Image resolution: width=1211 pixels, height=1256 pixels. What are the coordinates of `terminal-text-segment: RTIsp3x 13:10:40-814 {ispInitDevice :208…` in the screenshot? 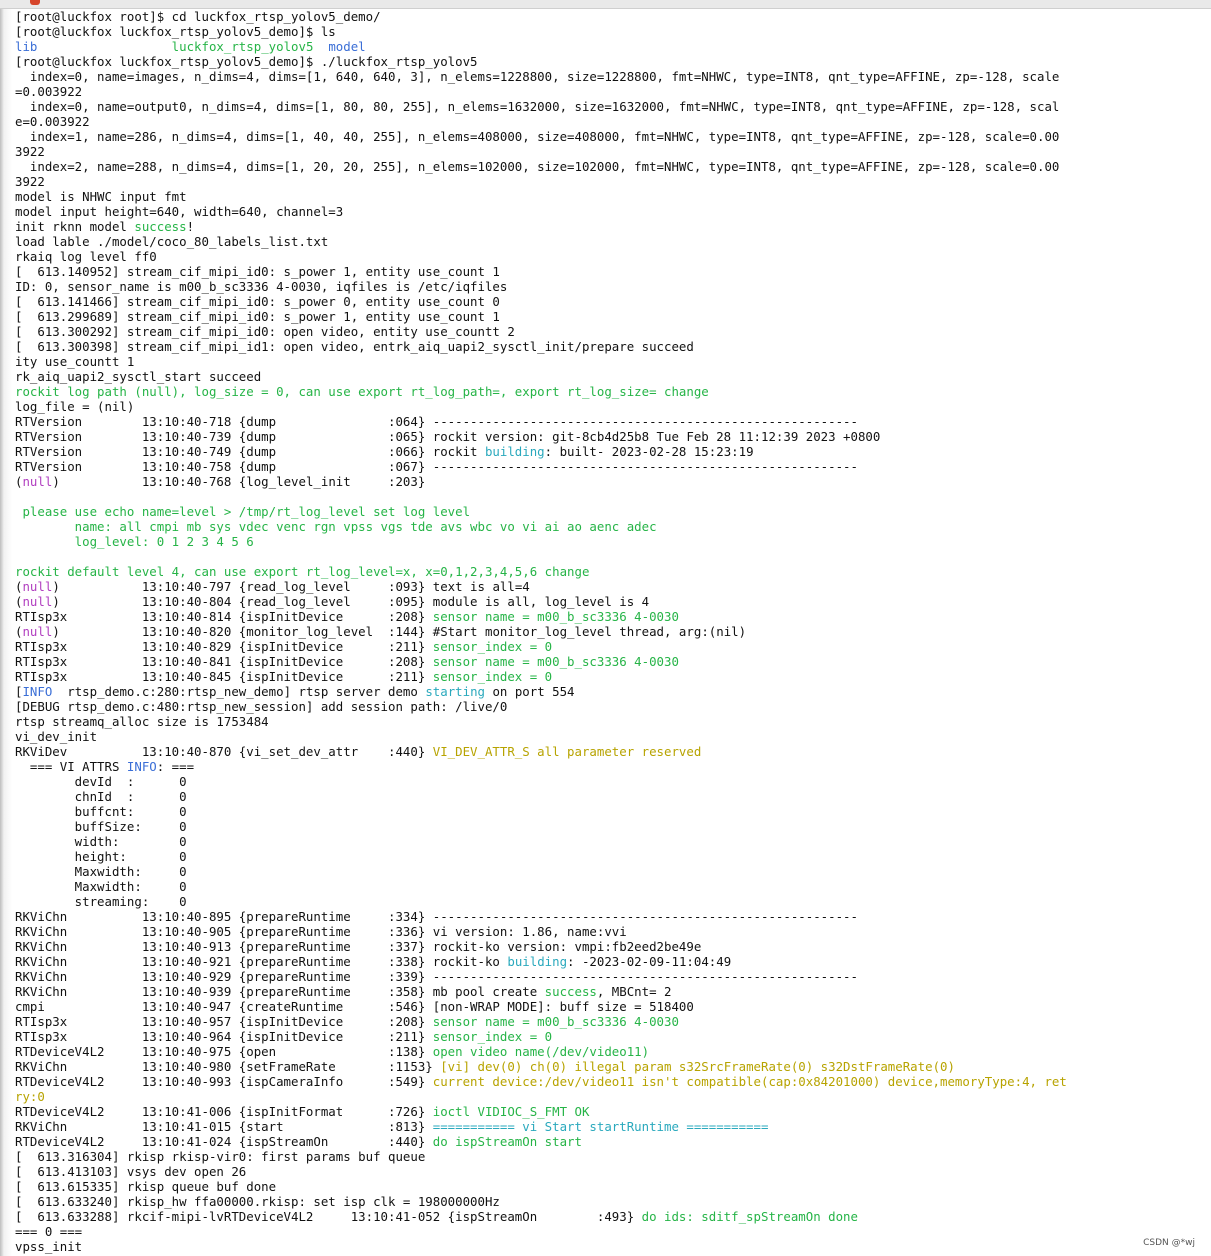 It's located at (224, 616).